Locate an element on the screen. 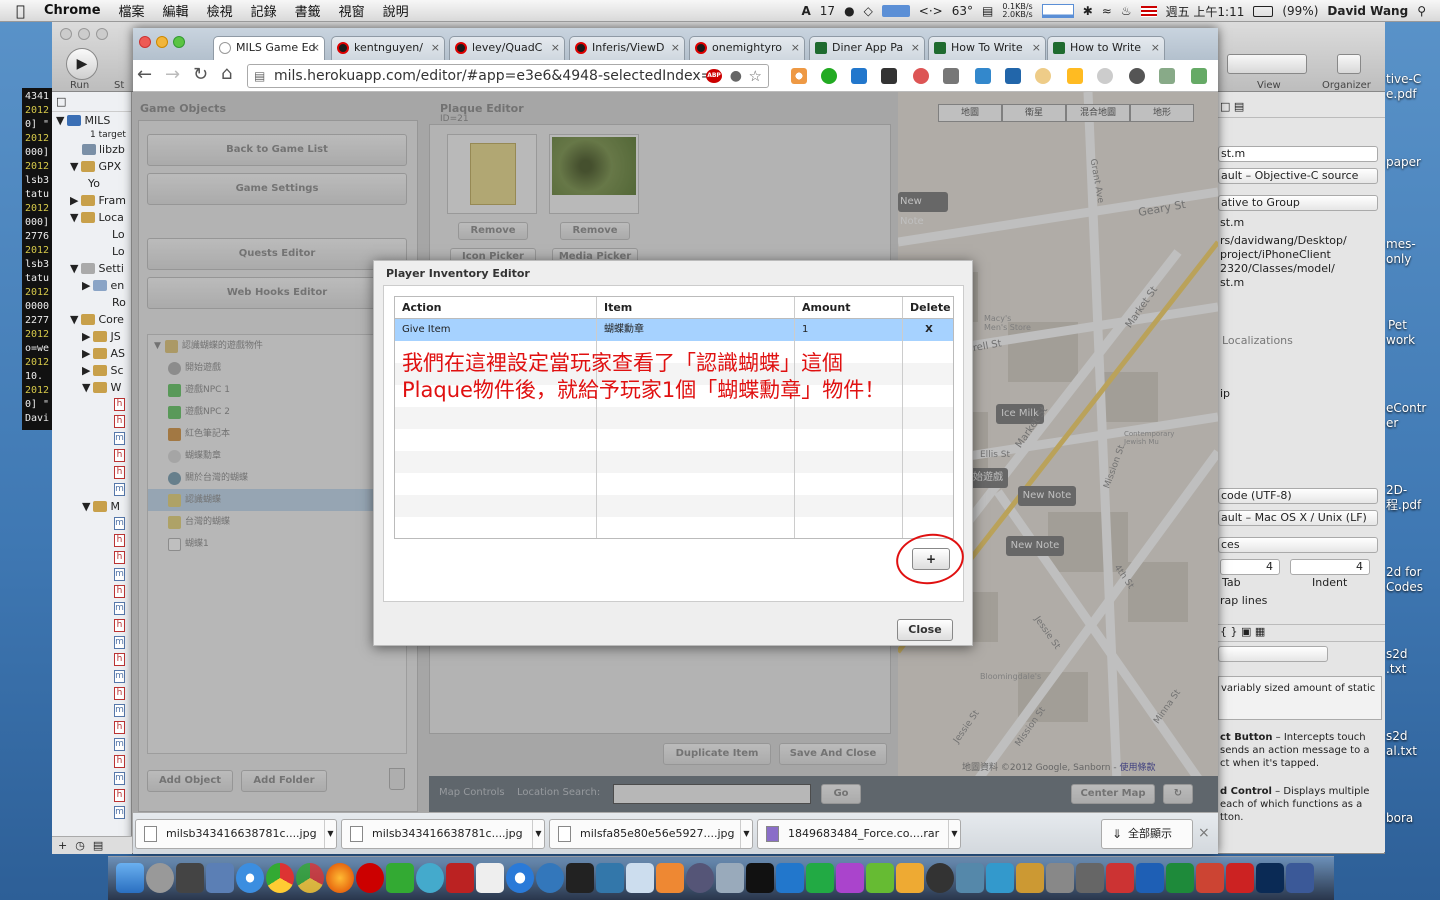  bluetooth-icon: ✱ is located at coordinates (1088, 11).